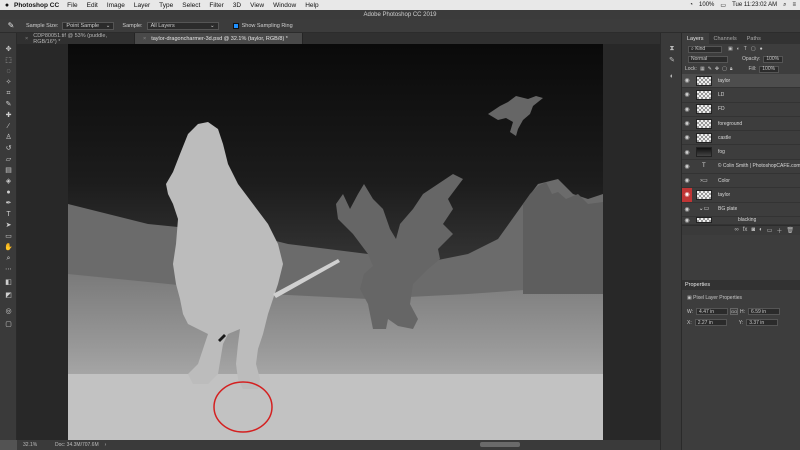 Image resolution: width=800 pixels, height=450 pixels. I want to click on path-selection-tool-icon: ➤, so click(8, 225).